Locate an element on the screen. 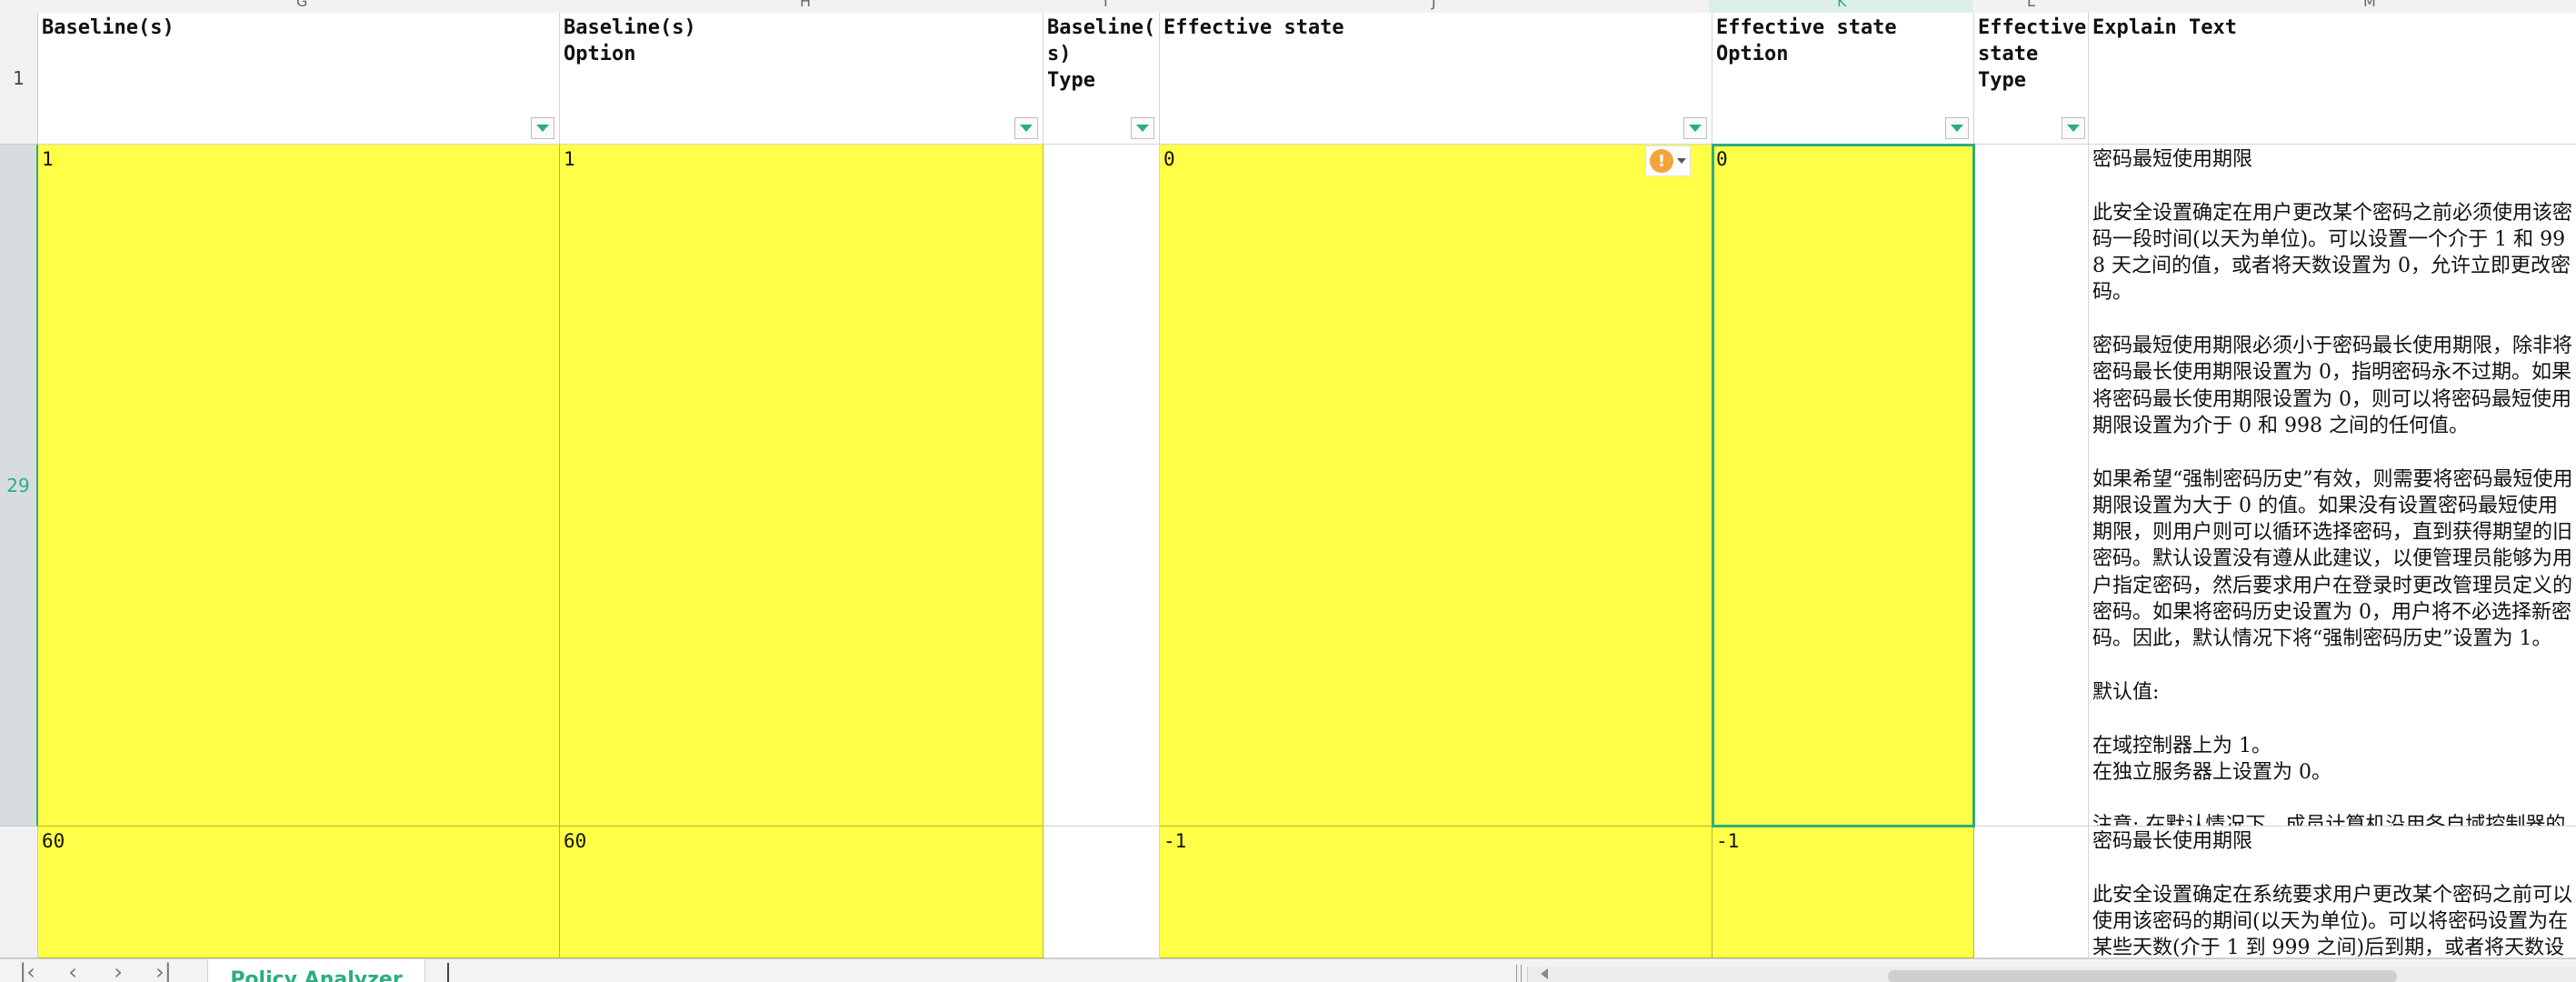  header-effective-state-option: Effective state Option is located at coordinates (1843, 79).